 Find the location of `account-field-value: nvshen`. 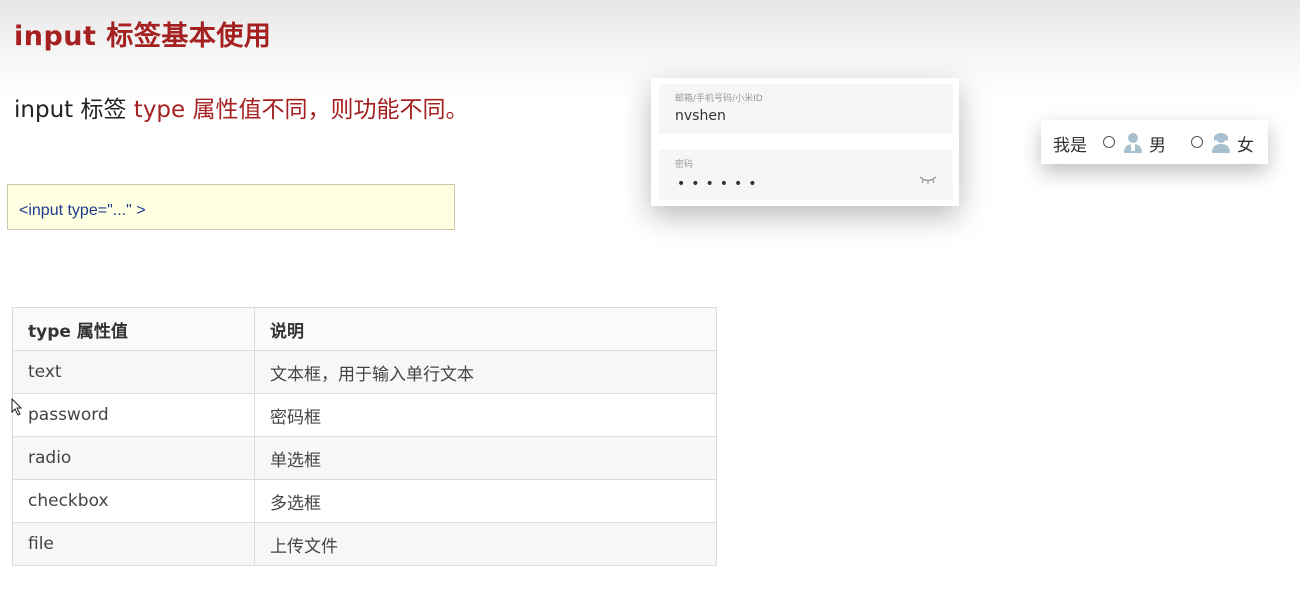

account-field-value: nvshen is located at coordinates (700, 116).